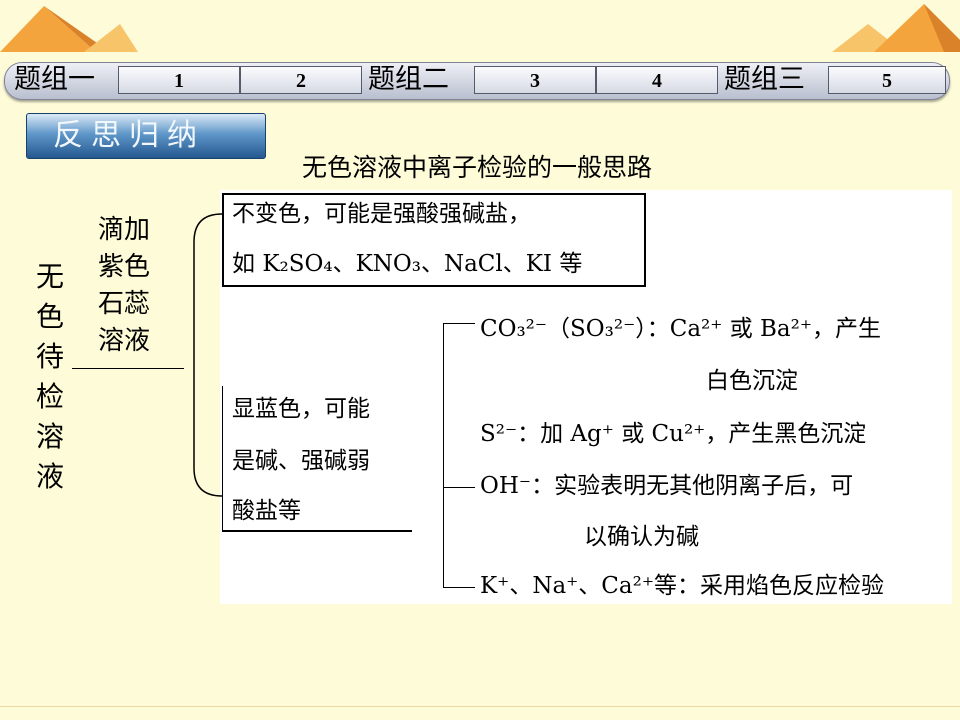 Image resolution: width=960 pixels, height=720 pixels. What do you see at coordinates (301, 409) in the screenshot?
I see `blue-line1: 显蓝色，可能` at bounding box center [301, 409].